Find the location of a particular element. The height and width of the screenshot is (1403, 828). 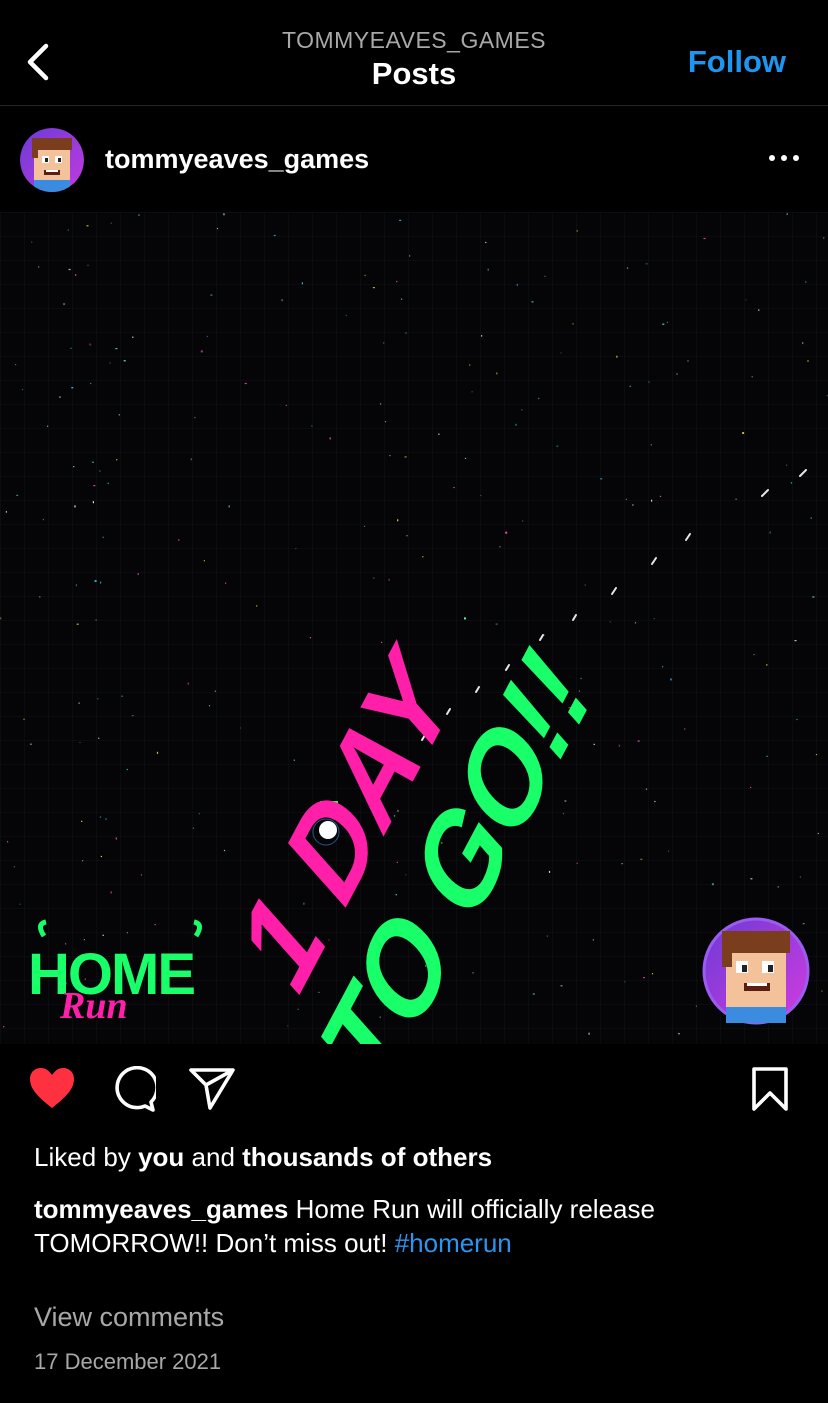

caption-username: tommyeaves_games is located at coordinates (161, 1209).